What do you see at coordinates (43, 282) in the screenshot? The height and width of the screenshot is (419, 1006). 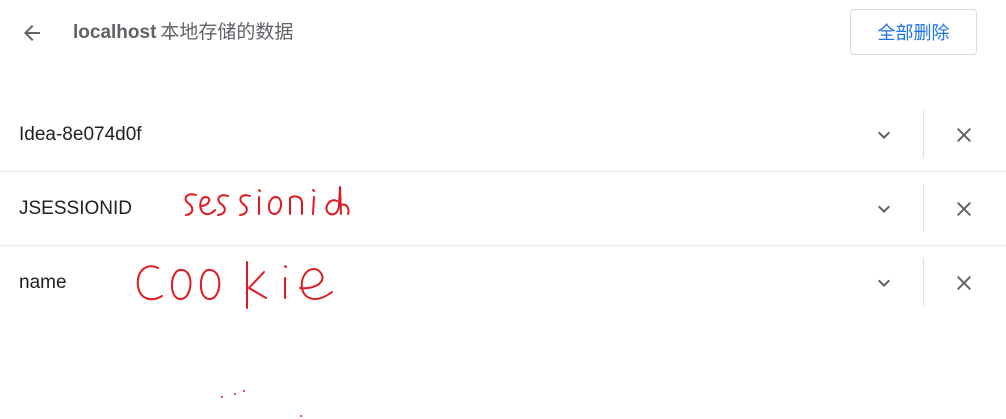 I see `cookie-name: name` at bounding box center [43, 282].